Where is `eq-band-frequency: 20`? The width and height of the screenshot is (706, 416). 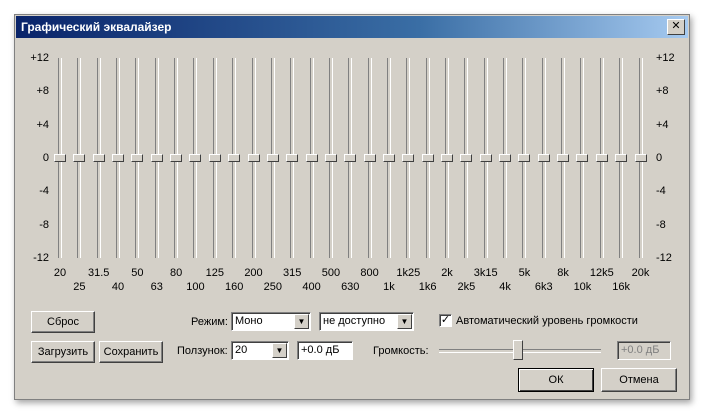
eq-band-frequency: 20 is located at coordinates (60, 273).